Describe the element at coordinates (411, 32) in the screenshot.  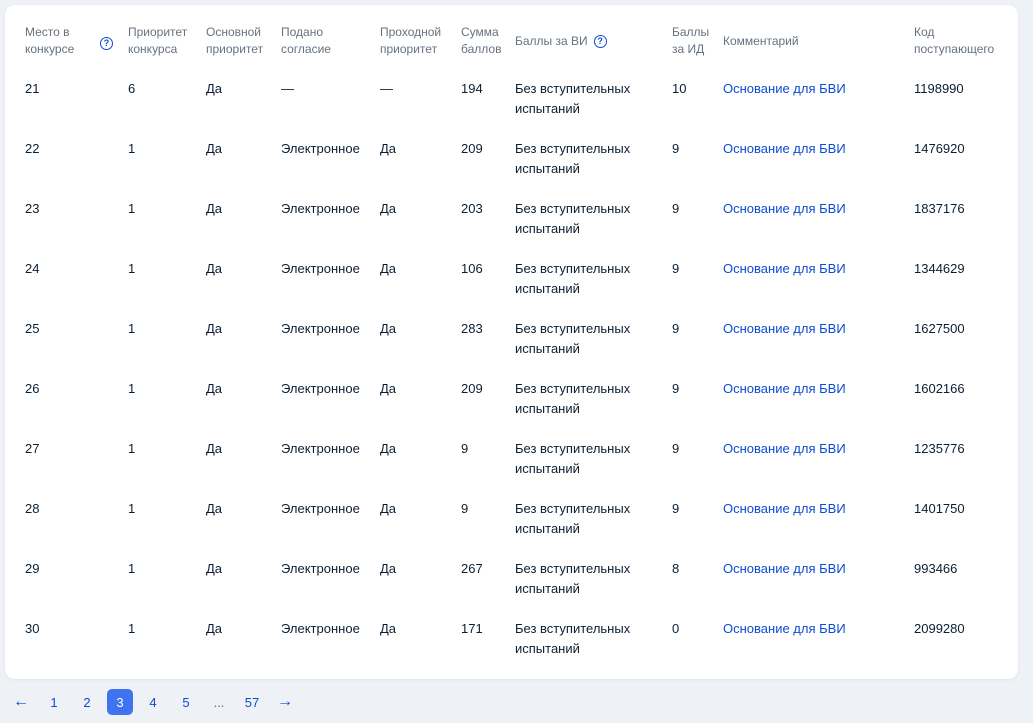
I see `header-pass_priority-line: Проходной` at that location.